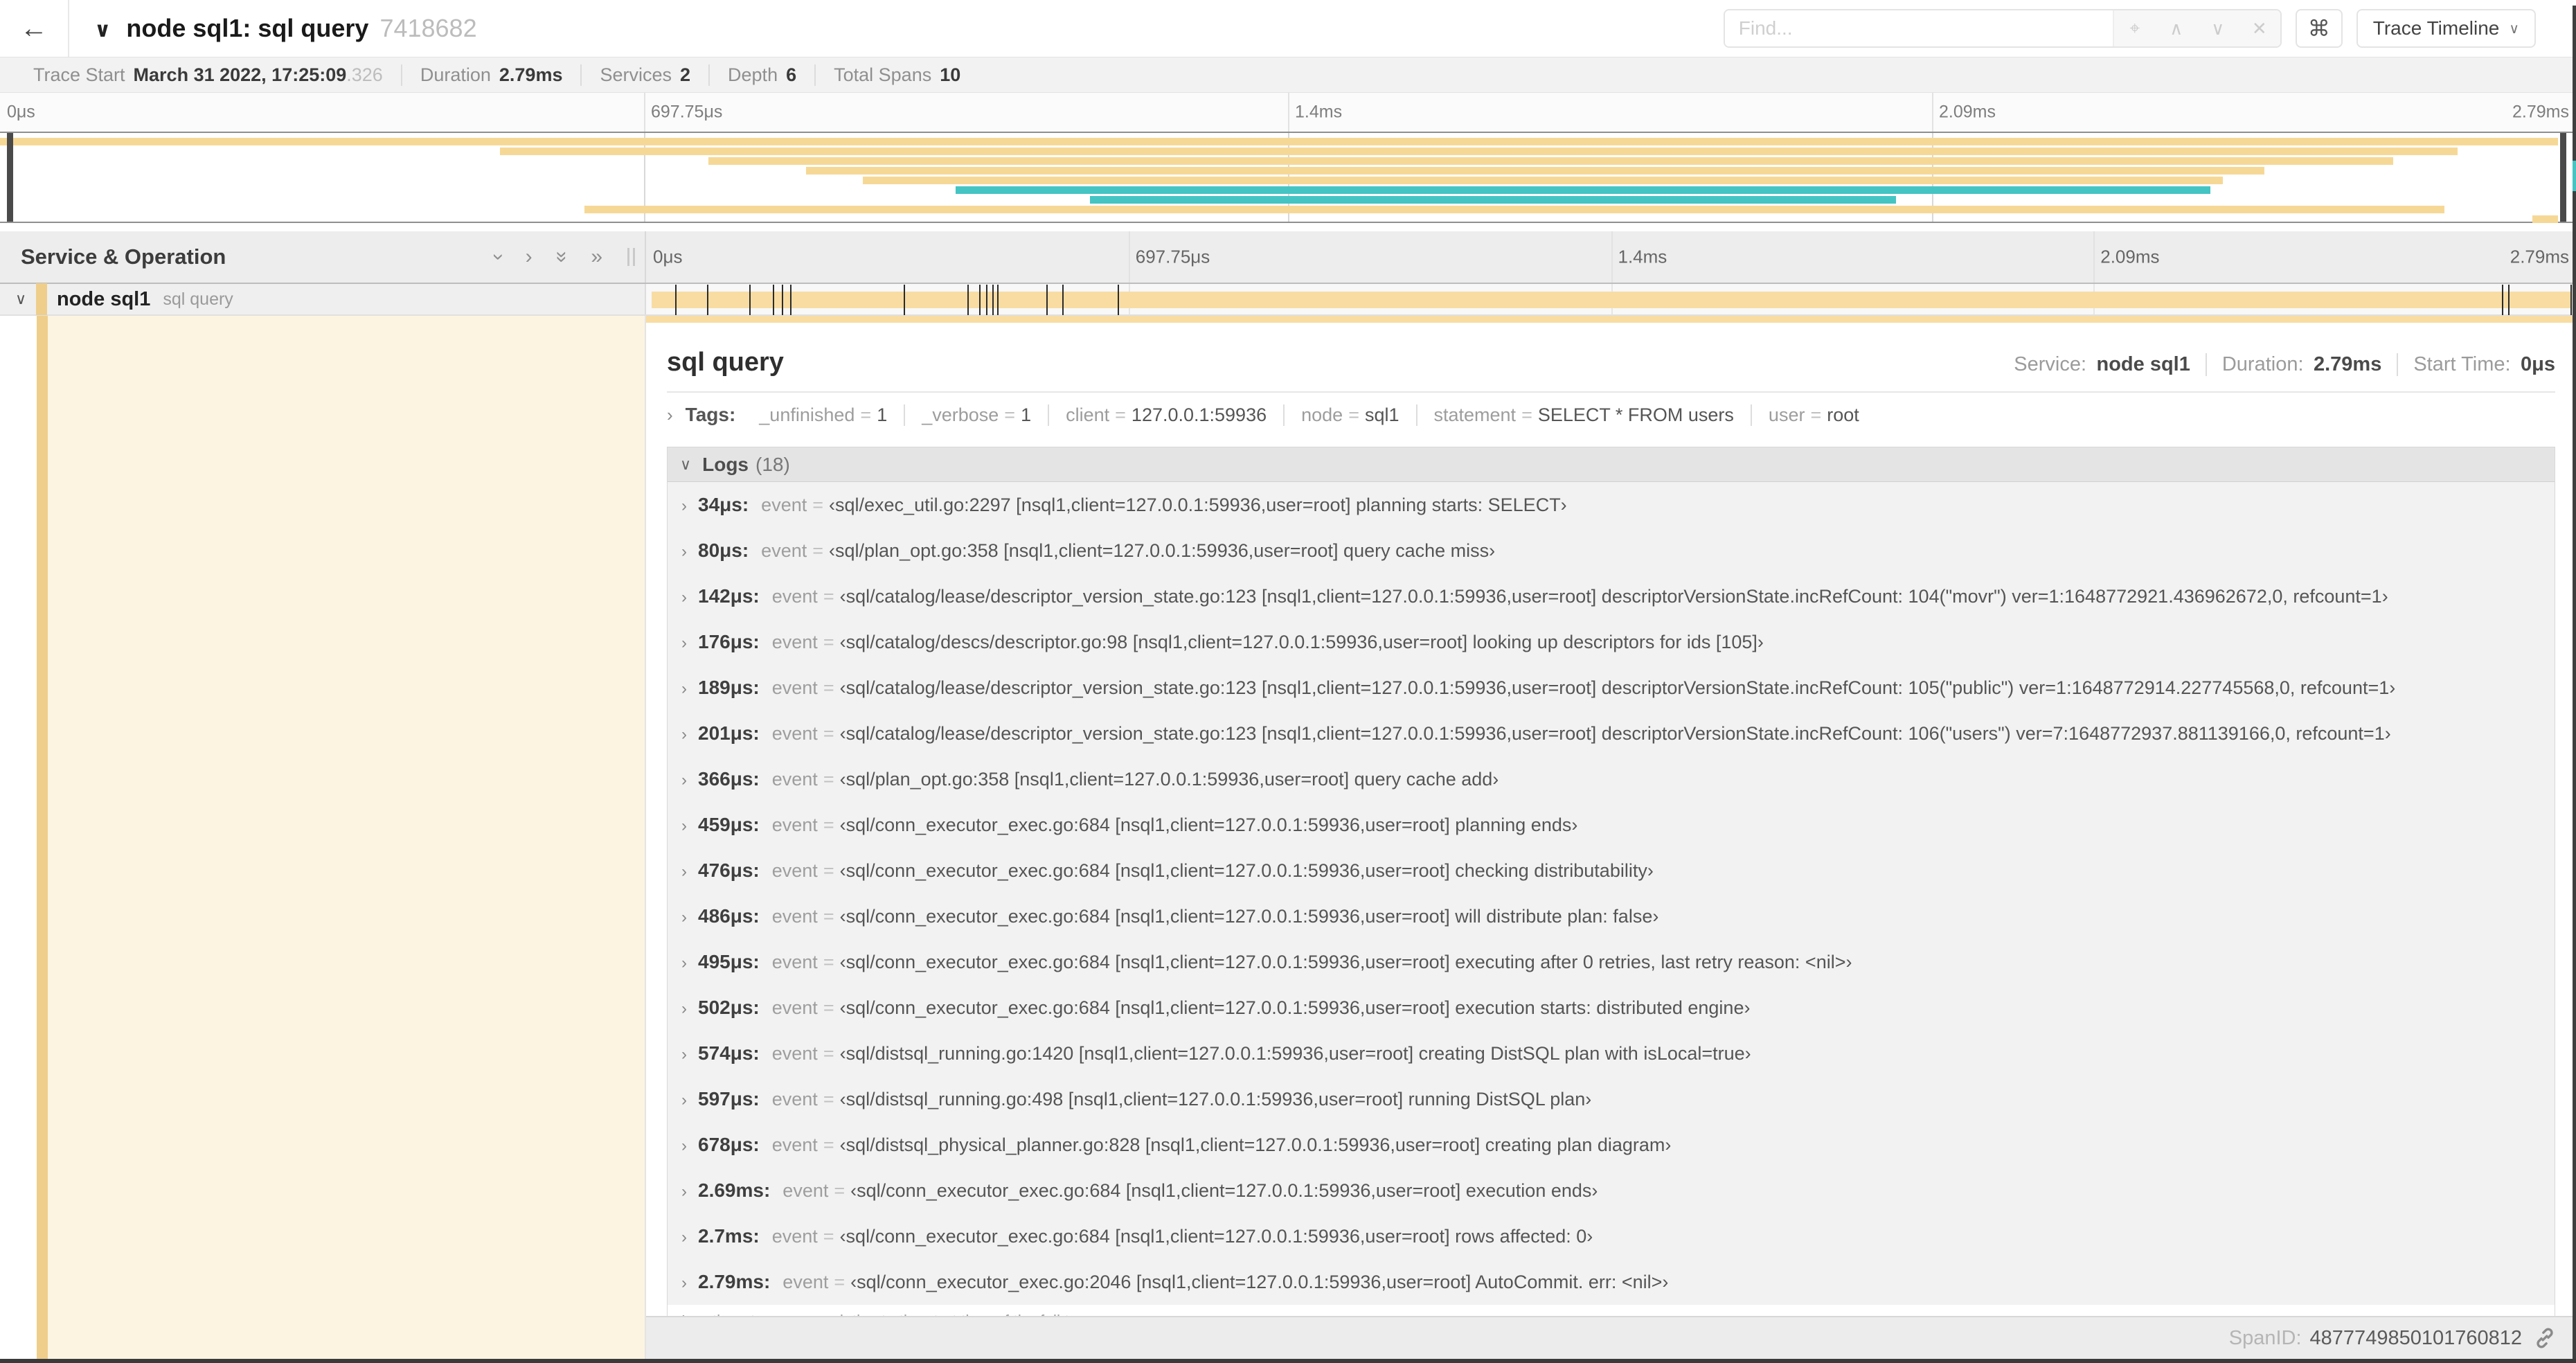 Image resolution: width=2576 pixels, height=1363 pixels. What do you see at coordinates (529, 257) in the screenshot?
I see `expand-one-icon: ›` at bounding box center [529, 257].